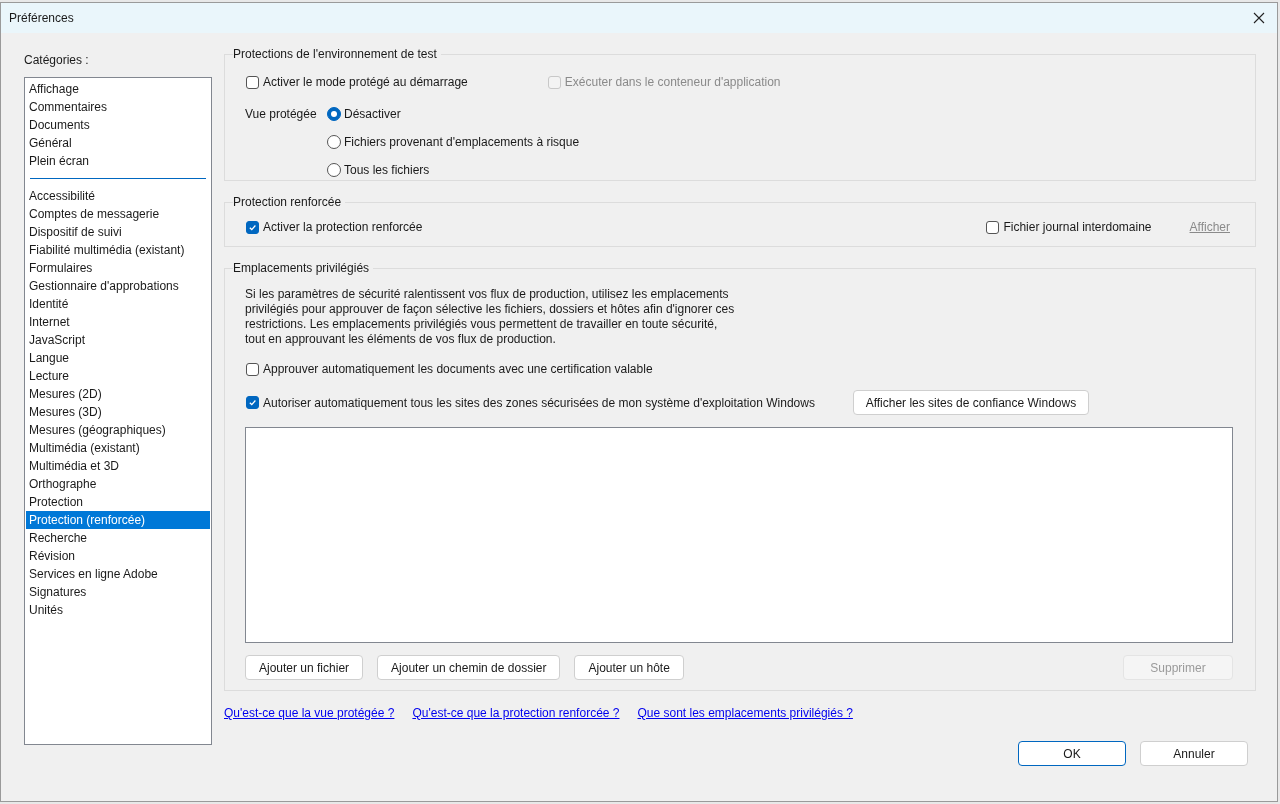  Describe the element at coordinates (469, 667) in the screenshot. I see `button: Ajouter un chemin de dossier` at that location.